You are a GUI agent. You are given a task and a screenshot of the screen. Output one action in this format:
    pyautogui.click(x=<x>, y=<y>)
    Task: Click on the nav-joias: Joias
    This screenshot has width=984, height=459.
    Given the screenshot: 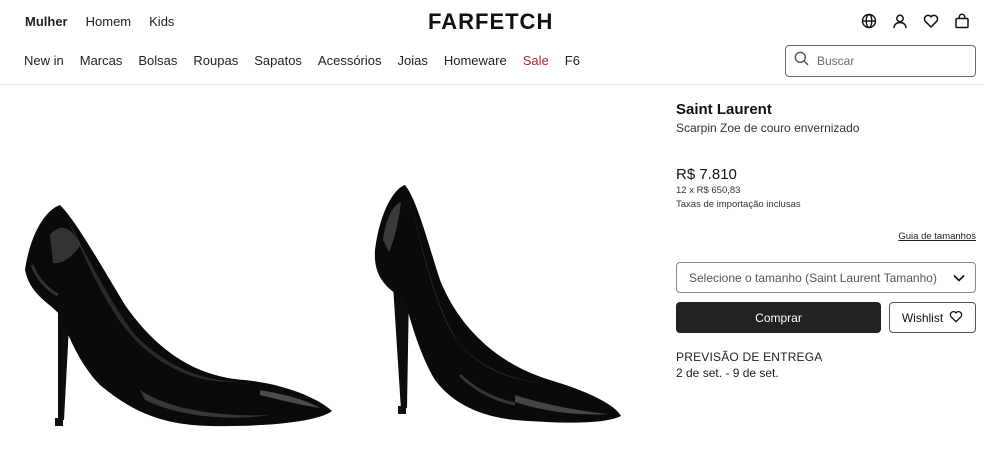 What is the action you would take?
    pyautogui.click(x=413, y=60)
    